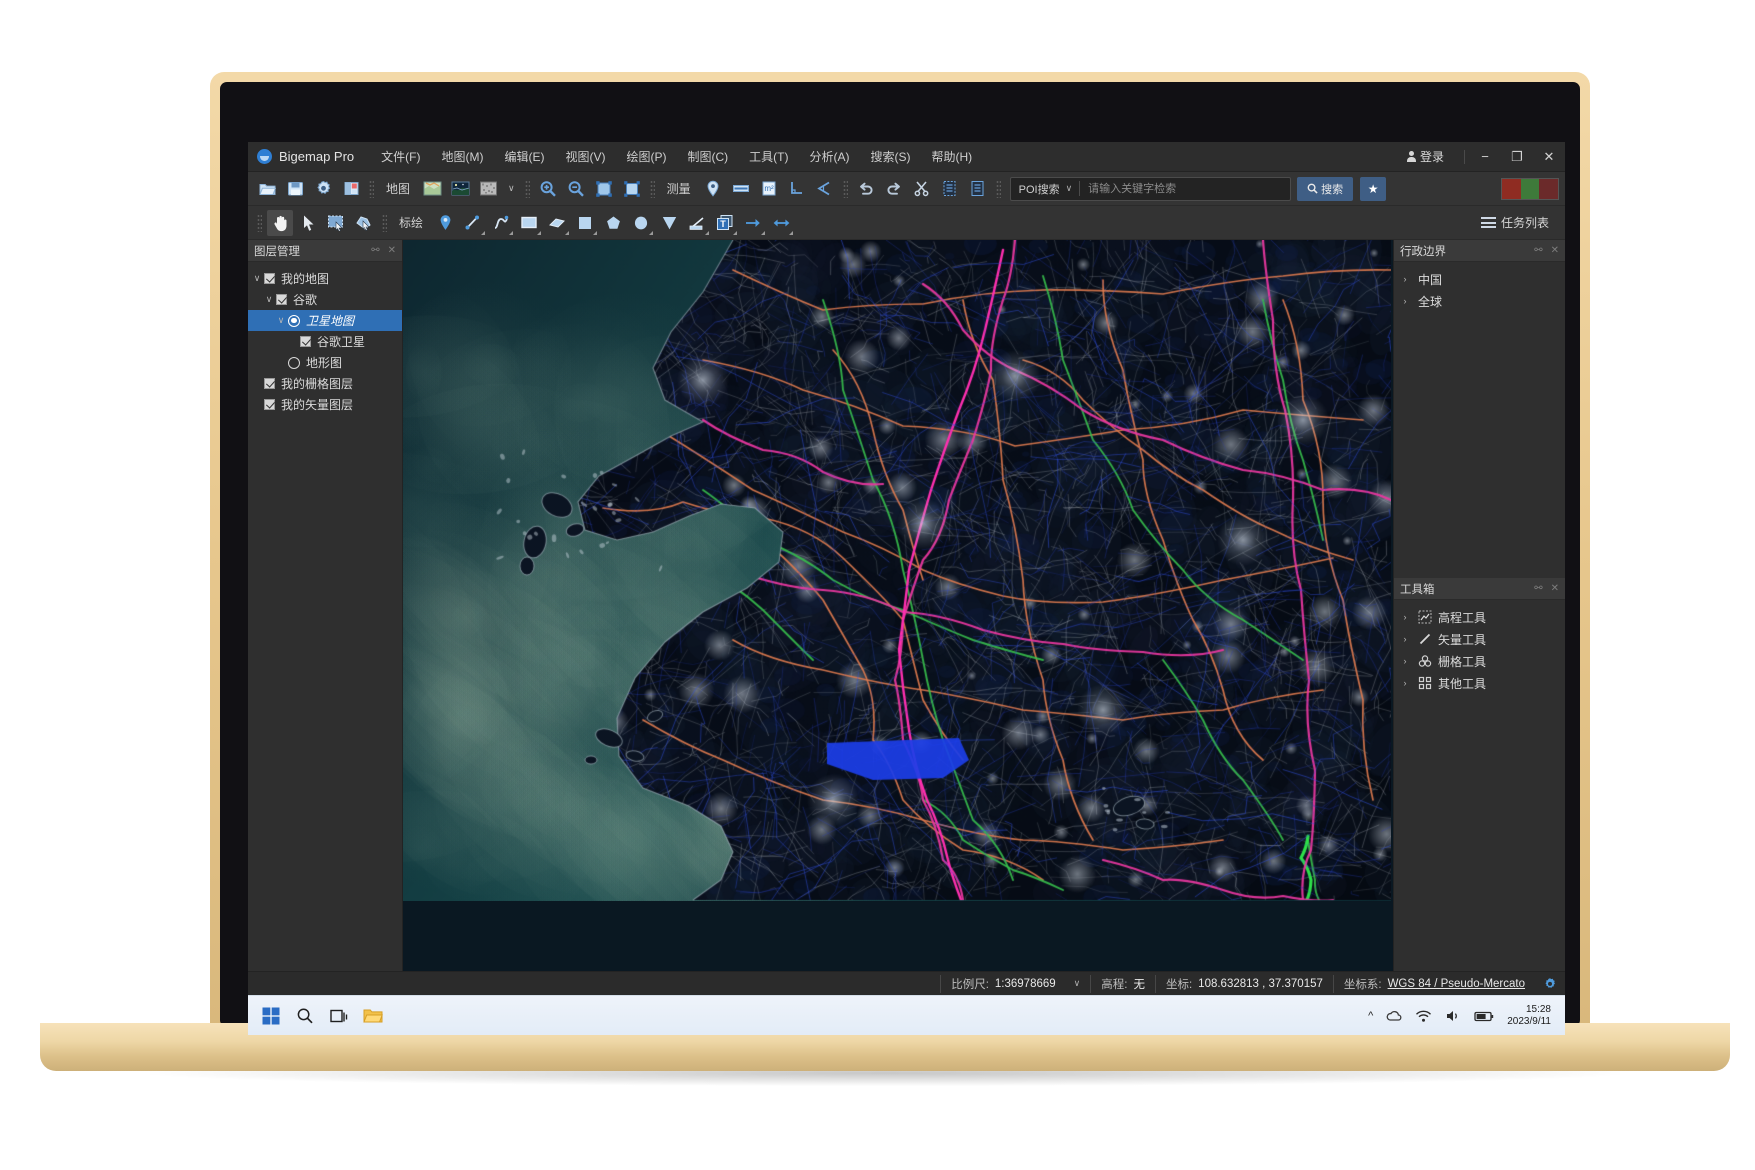 The height and width of the screenshot is (1170, 1755). What do you see at coordinates (1325, 188) in the screenshot?
I see `search-button: 搜索` at bounding box center [1325, 188].